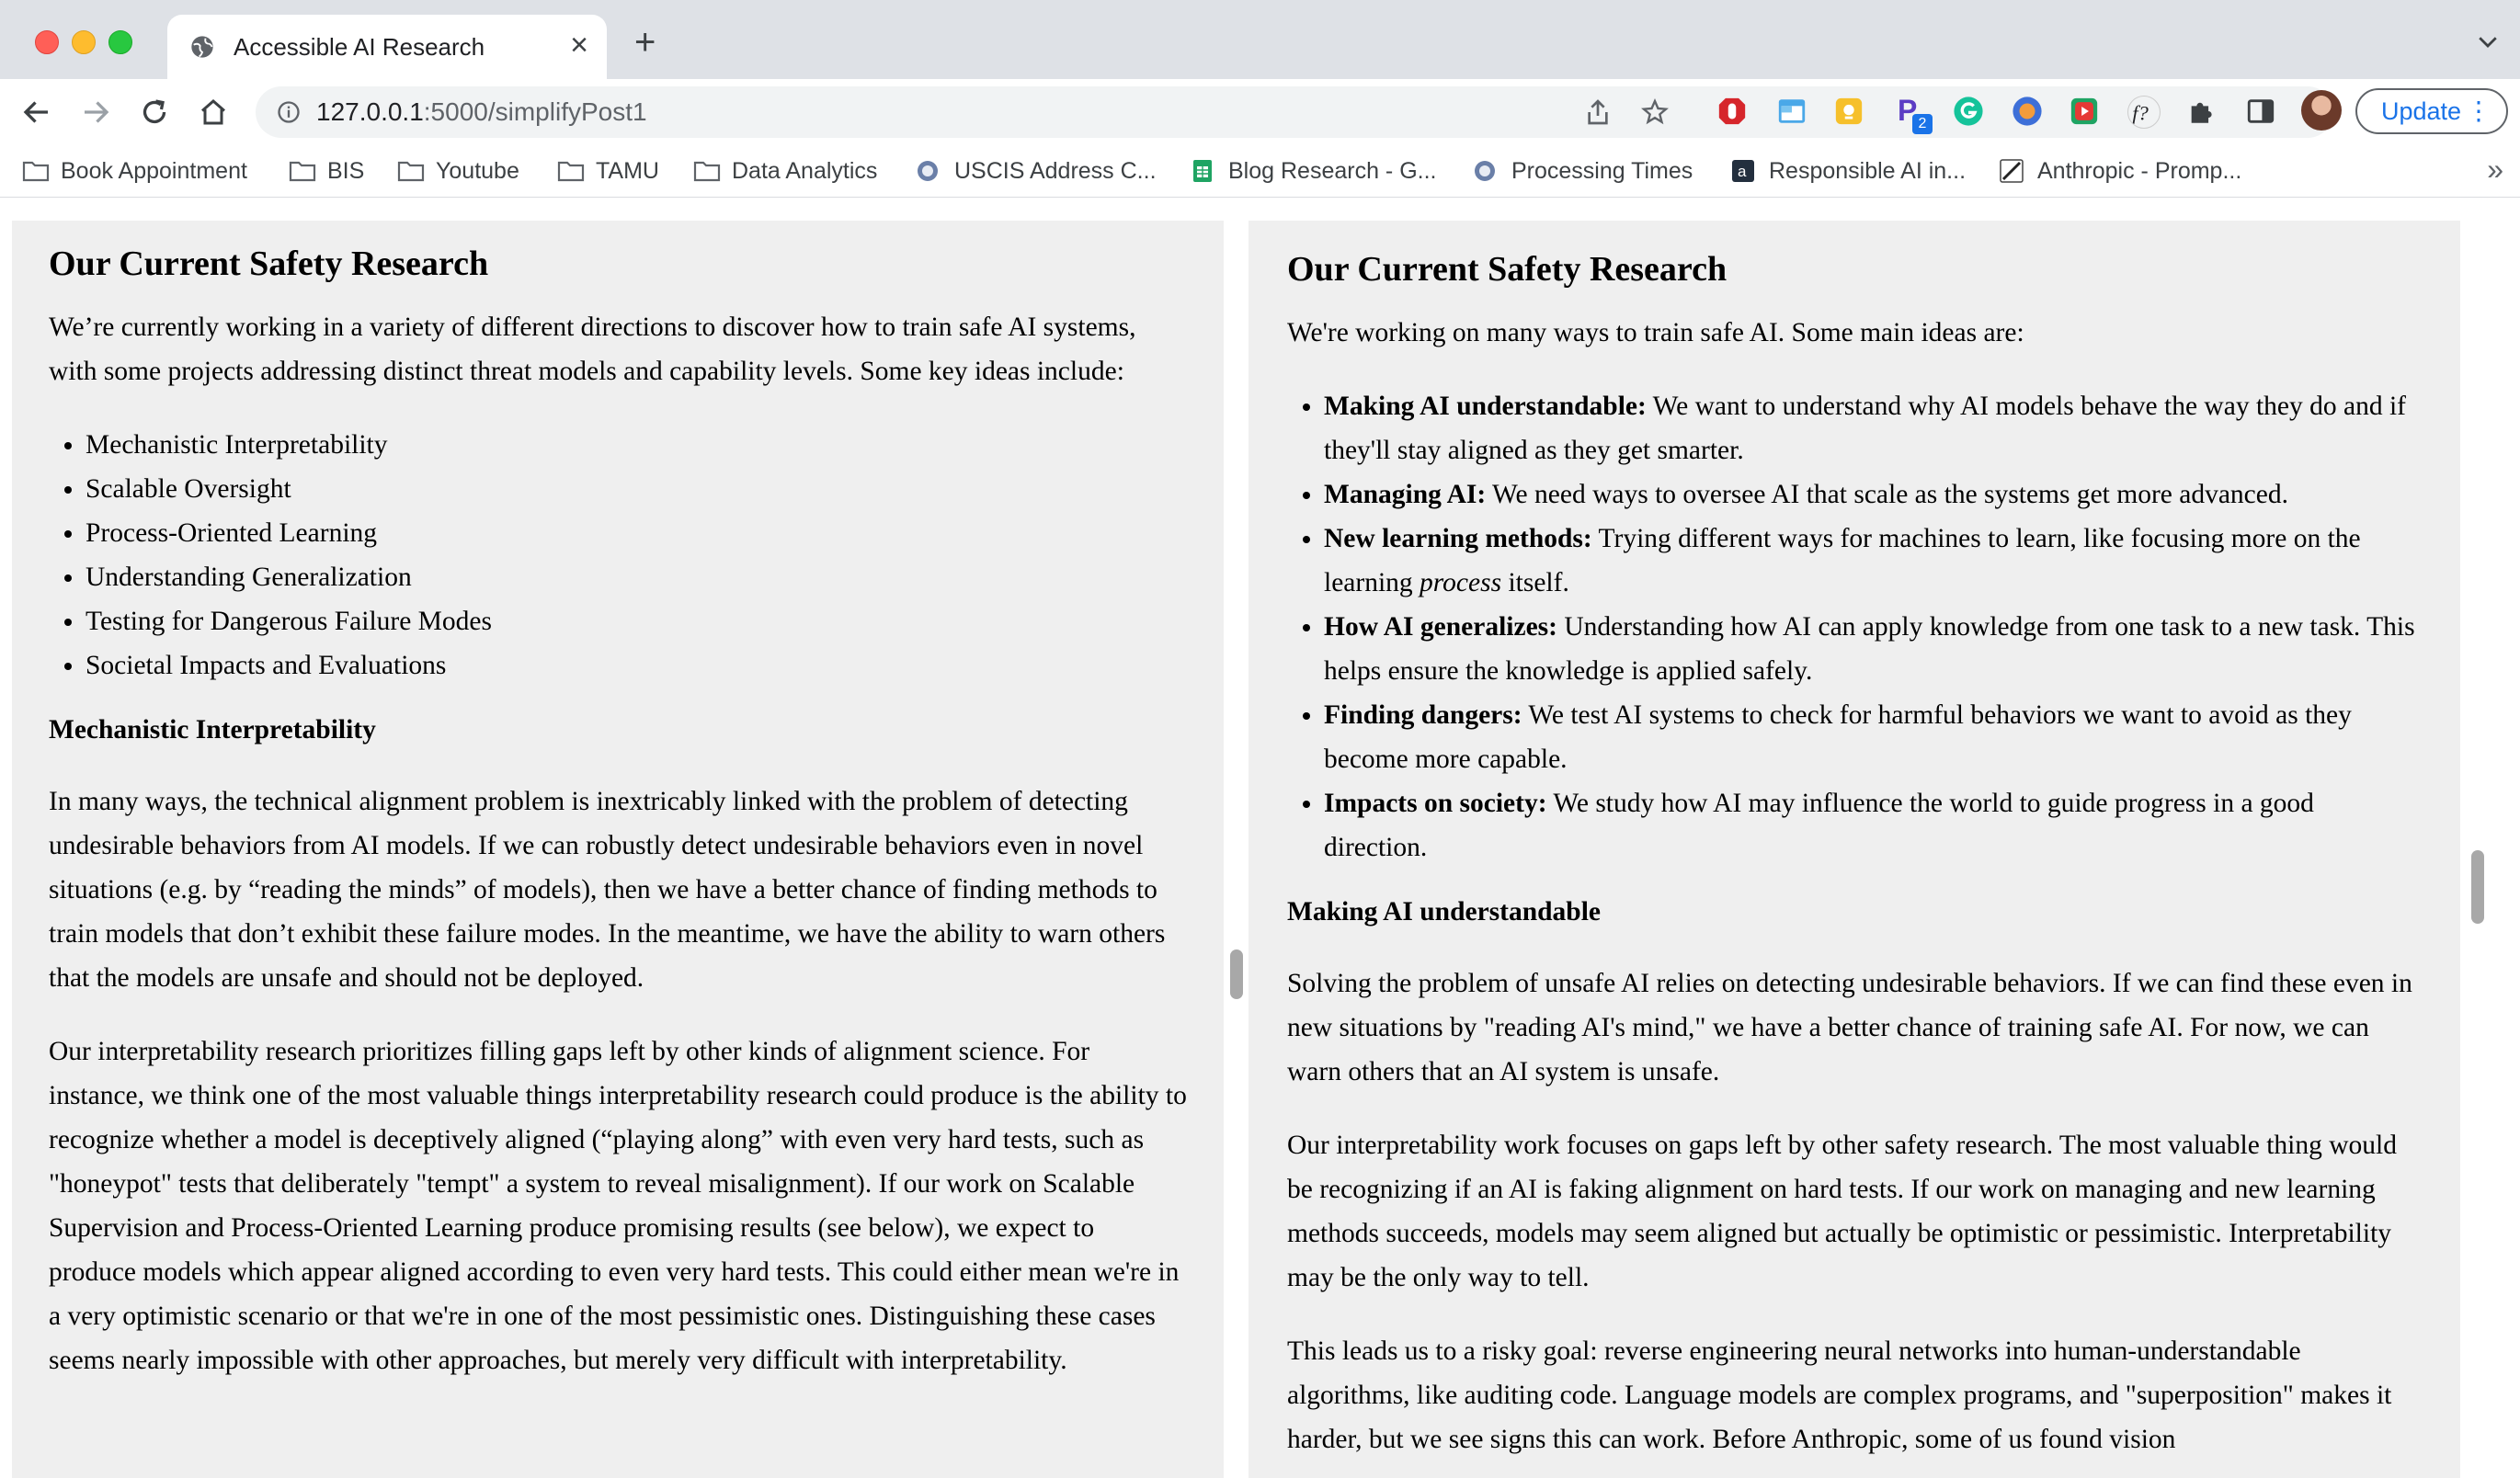 The width and height of the screenshot is (2520, 1478). What do you see at coordinates (213, 112) in the screenshot?
I see `home-icon` at bounding box center [213, 112].